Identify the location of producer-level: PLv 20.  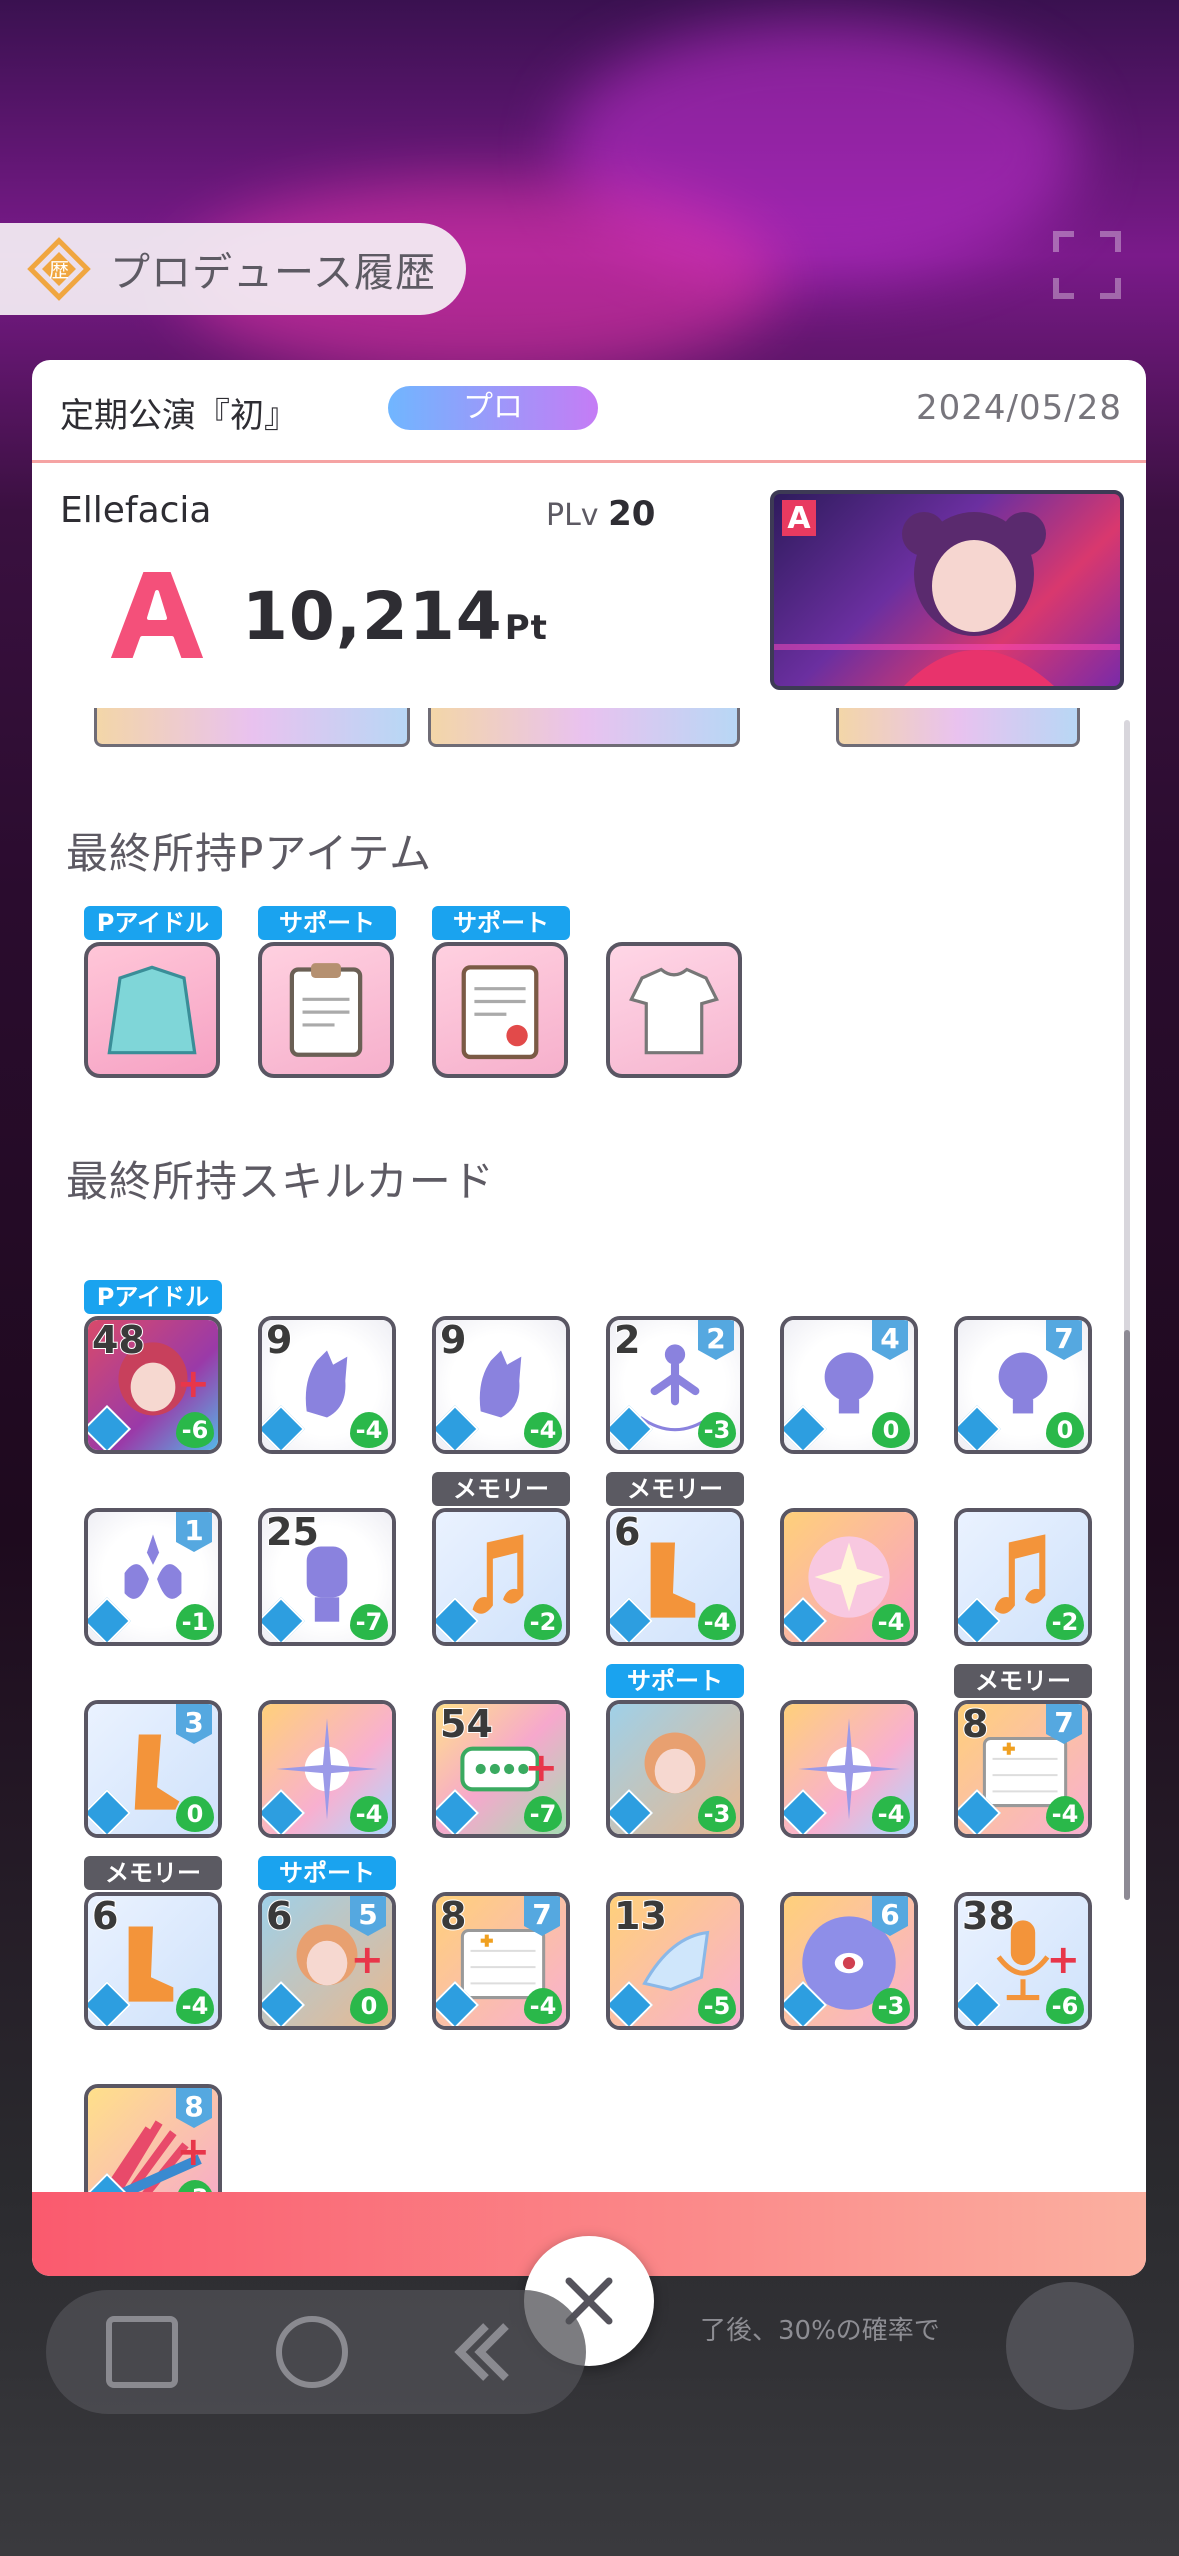
(601, 514).